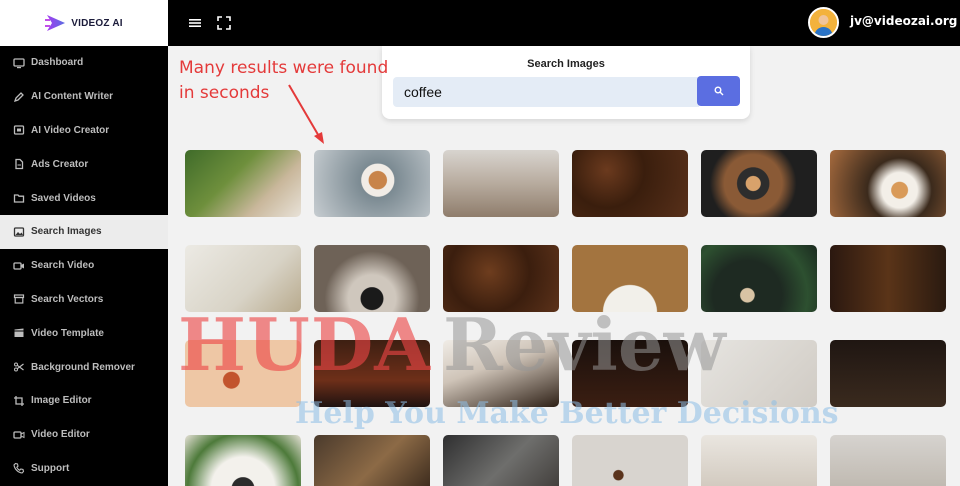  What do you see at coordinates (63, 198) in the screenshot?
I see `sidebar-item-label: Saved Videos` at bounding box center [63, 198].